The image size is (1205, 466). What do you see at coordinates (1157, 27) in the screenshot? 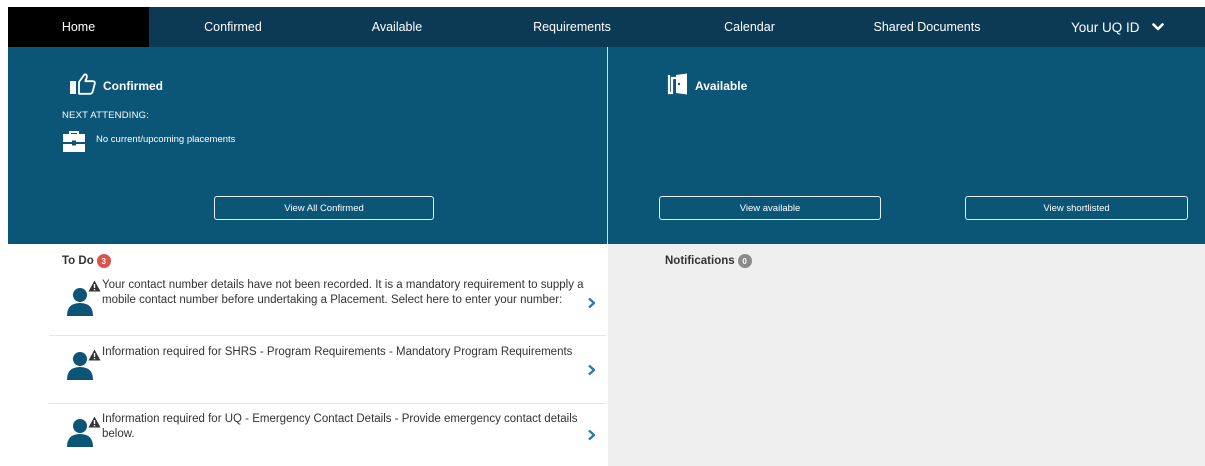
I see `chevron-down-icon` at bounding box center [1157, 27].